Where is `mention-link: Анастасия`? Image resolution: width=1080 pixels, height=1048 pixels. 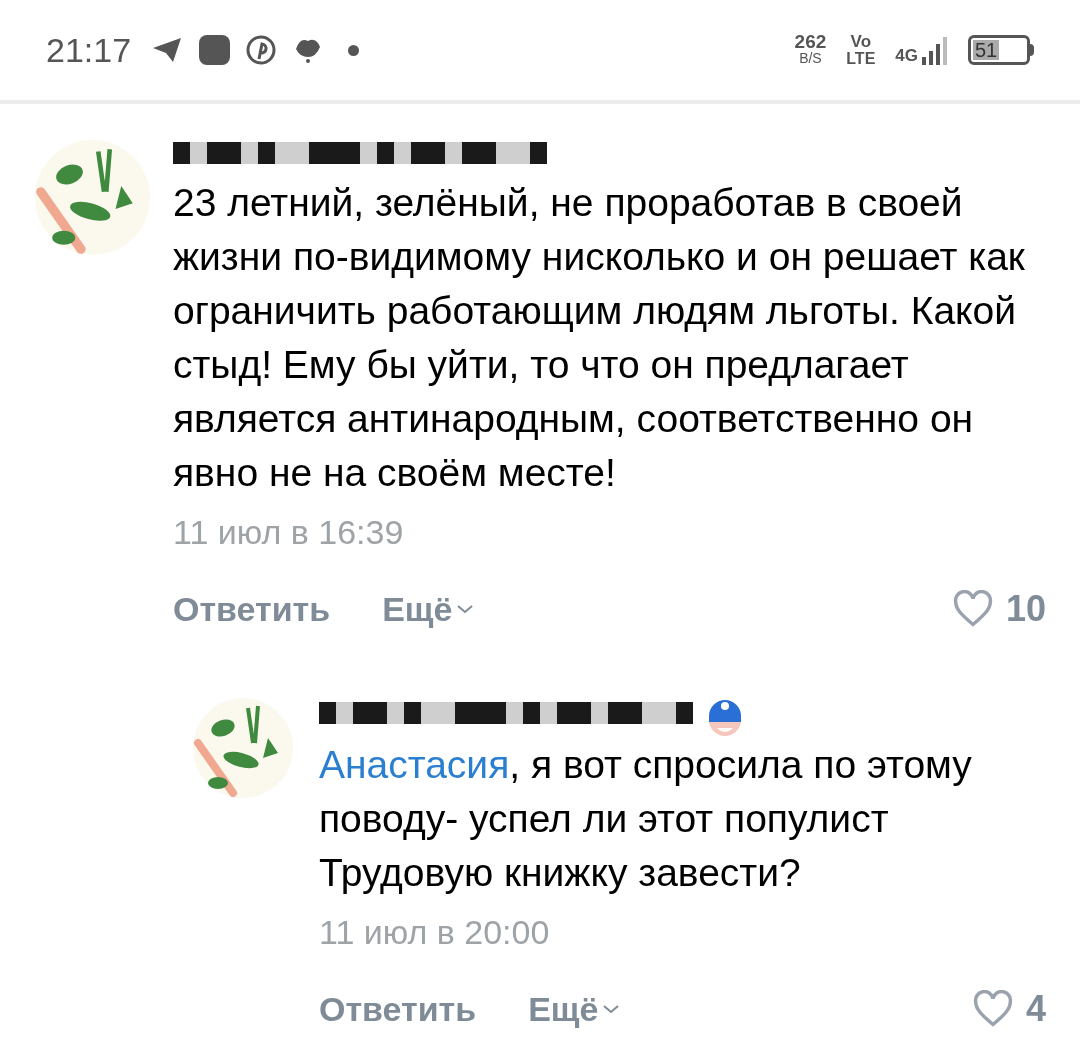
mention-link: Анастасия is located at coordinates (414, 764).